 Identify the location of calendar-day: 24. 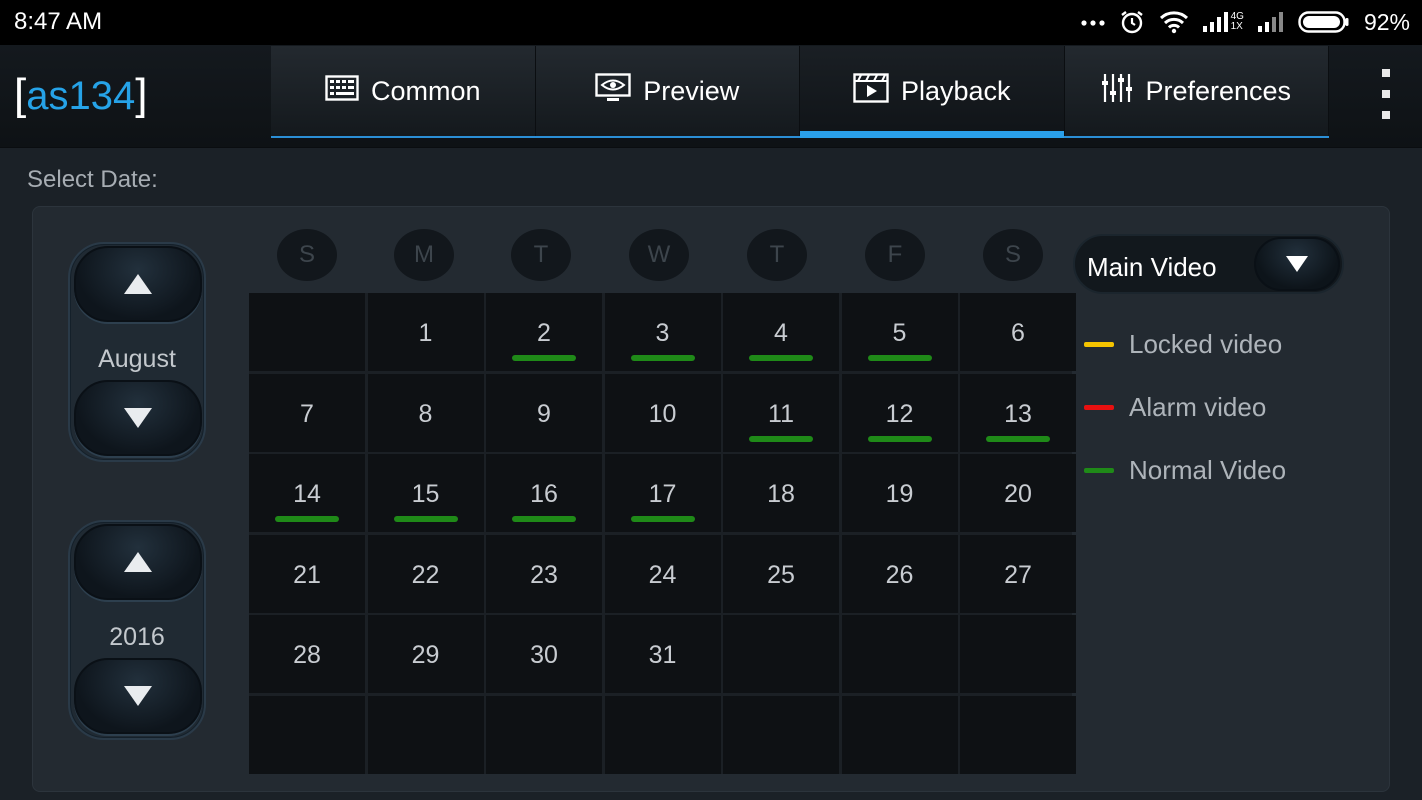
(662, 573).